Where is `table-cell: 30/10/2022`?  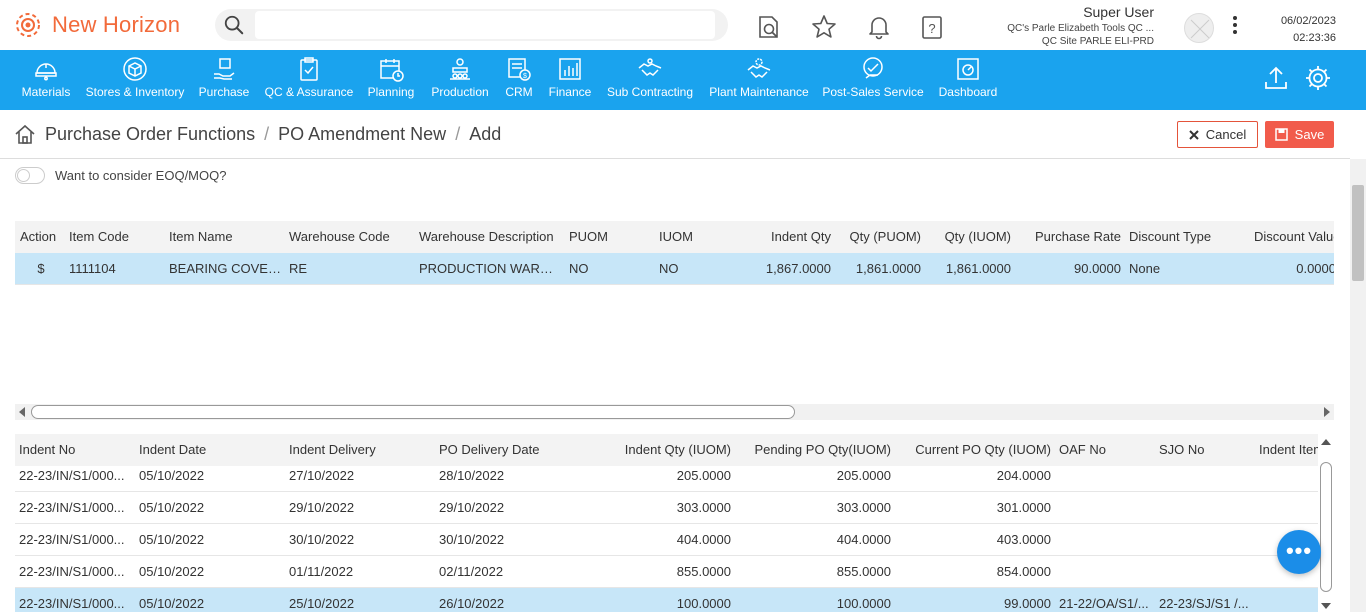
table-cell: 30/10/2022 is located at coordinates (322, 539).